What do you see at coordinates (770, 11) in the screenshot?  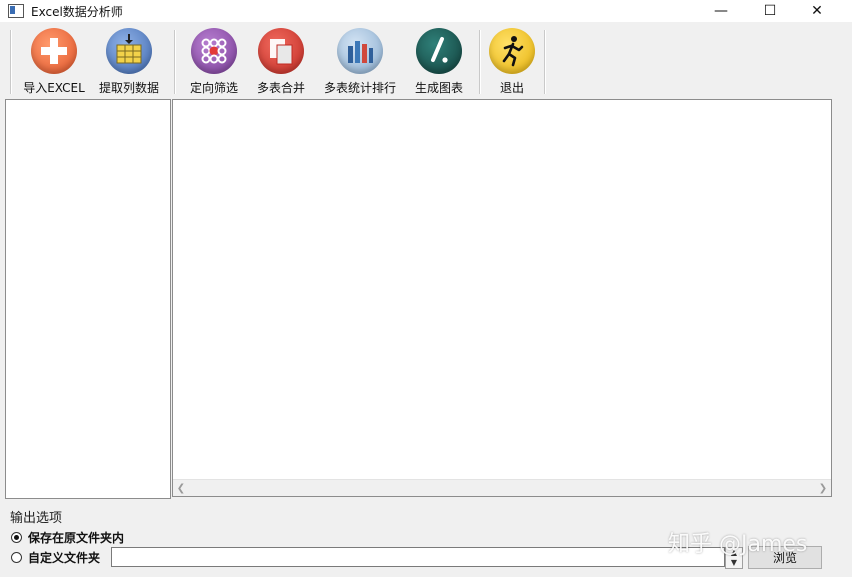 I see `maximize-button: ☐` at bounding box center [770, 11].